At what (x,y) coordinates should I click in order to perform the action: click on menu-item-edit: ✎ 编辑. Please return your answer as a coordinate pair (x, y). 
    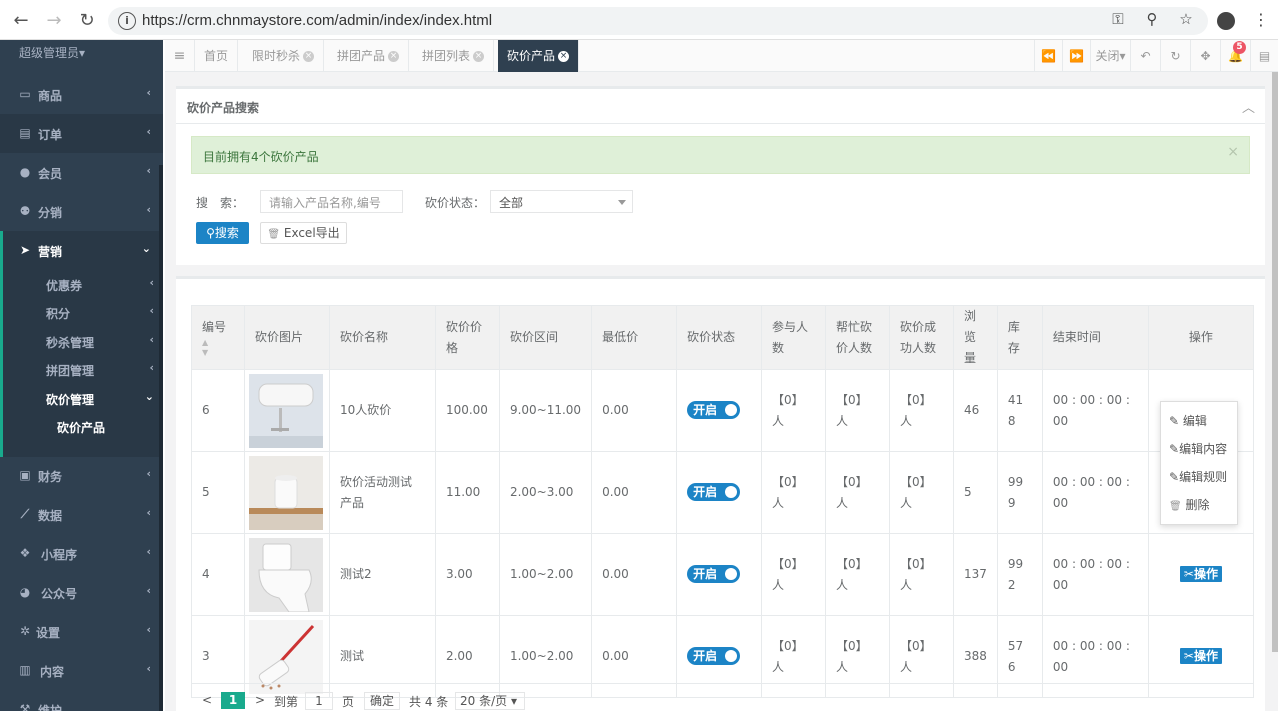
    Looking at the image, I should click on (1188, 420).